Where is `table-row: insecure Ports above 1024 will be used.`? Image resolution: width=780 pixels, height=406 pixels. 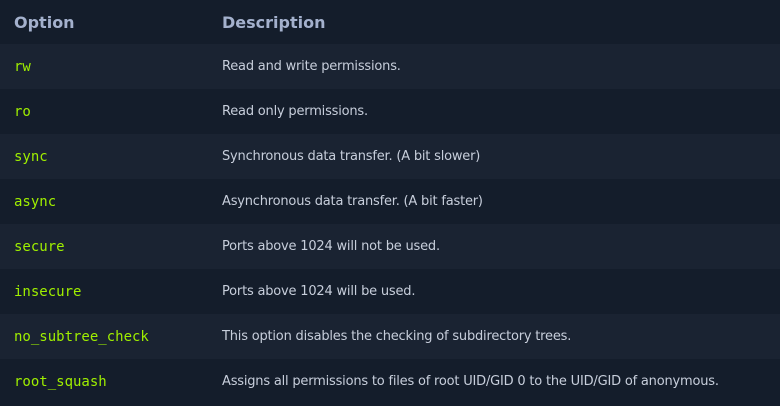 table-row: insecure Ports above 1024 will be used. is located at coordinates (390, 291).